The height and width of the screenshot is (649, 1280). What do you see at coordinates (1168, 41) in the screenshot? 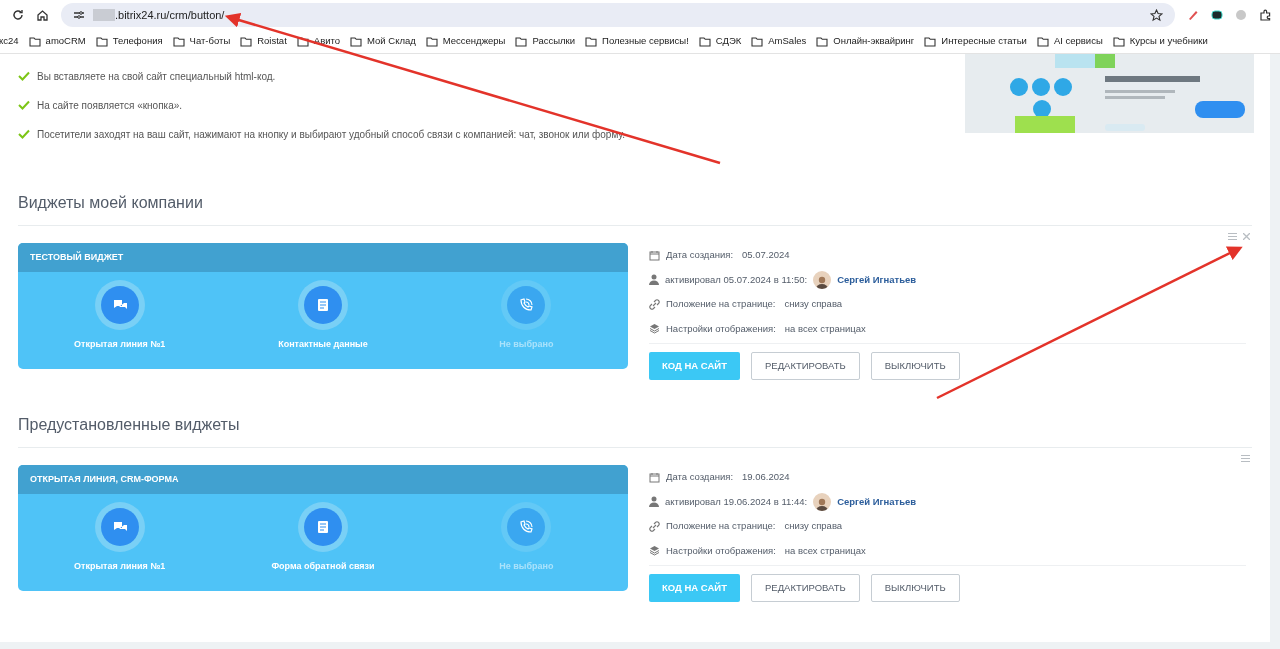
I see `bookmark: Курсы и учебники` at bounding box center [1168, 41].